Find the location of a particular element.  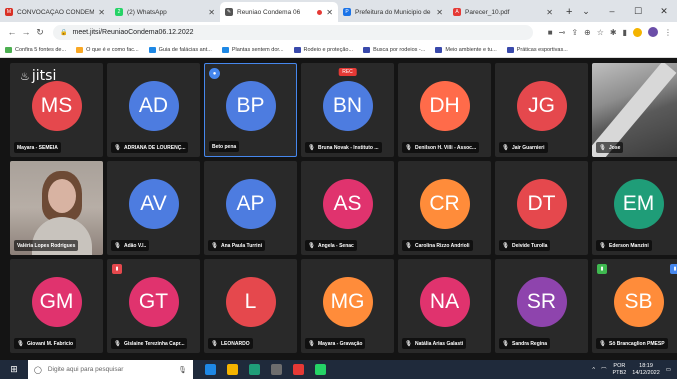

participant-tile: AS 🎙 Angela - Senac is located at coordinates (347, 208).